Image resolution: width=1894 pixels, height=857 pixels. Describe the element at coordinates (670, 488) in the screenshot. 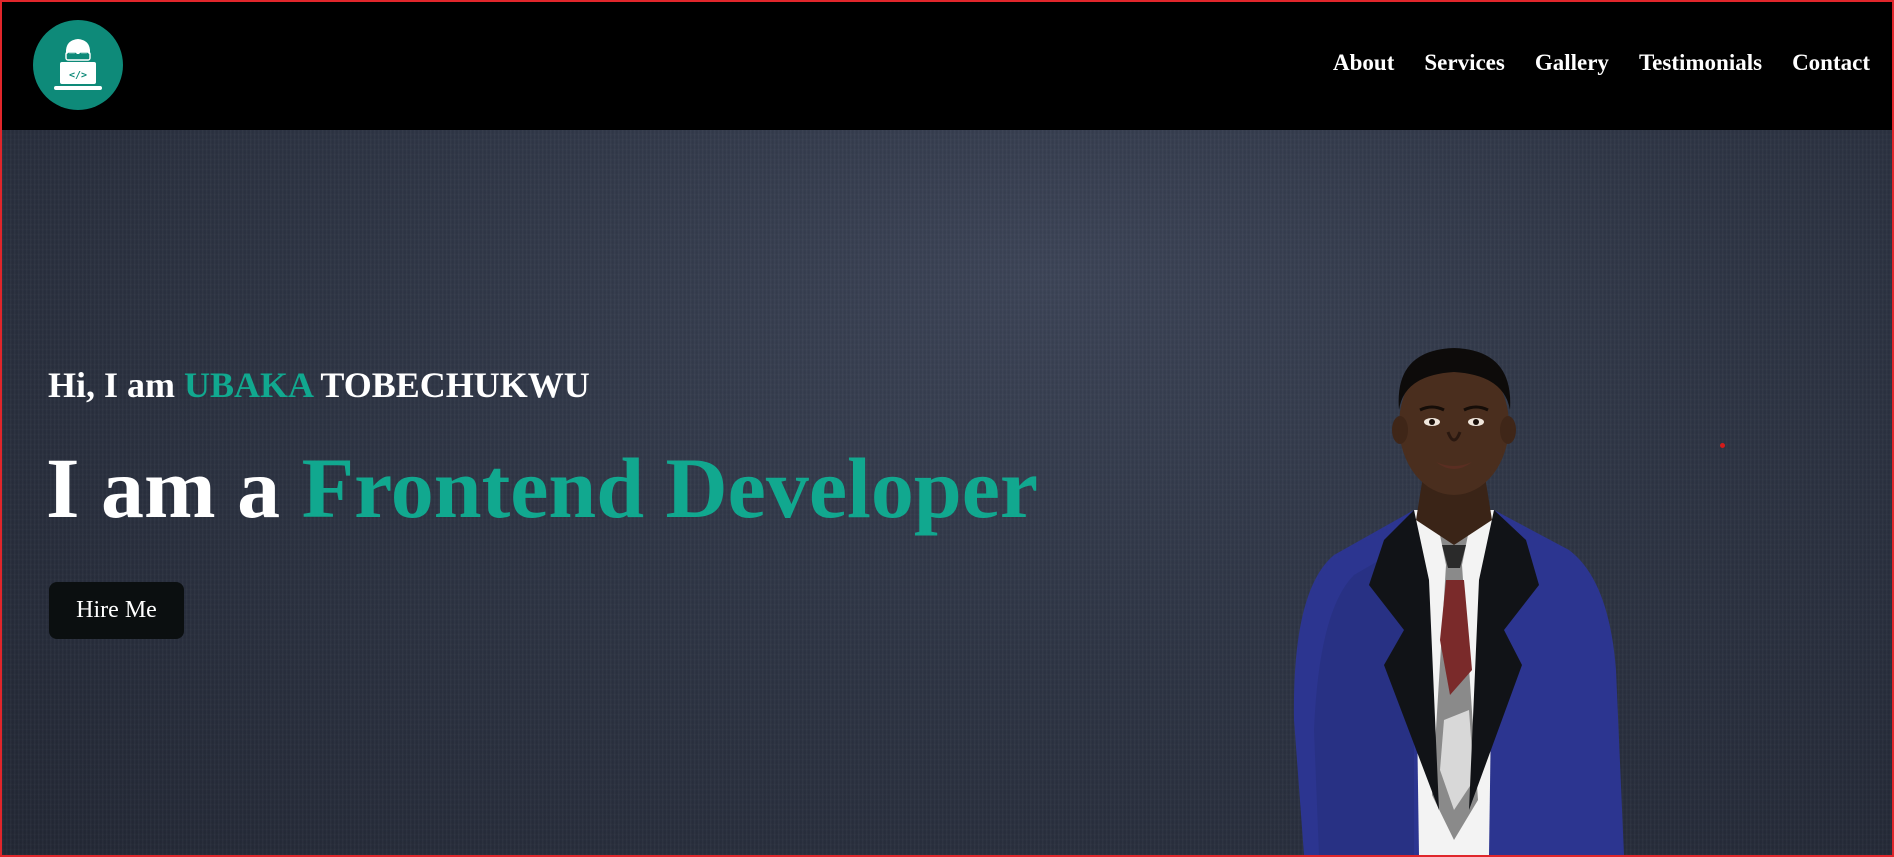

I see `headline-role: Frontend Developer` at that location.